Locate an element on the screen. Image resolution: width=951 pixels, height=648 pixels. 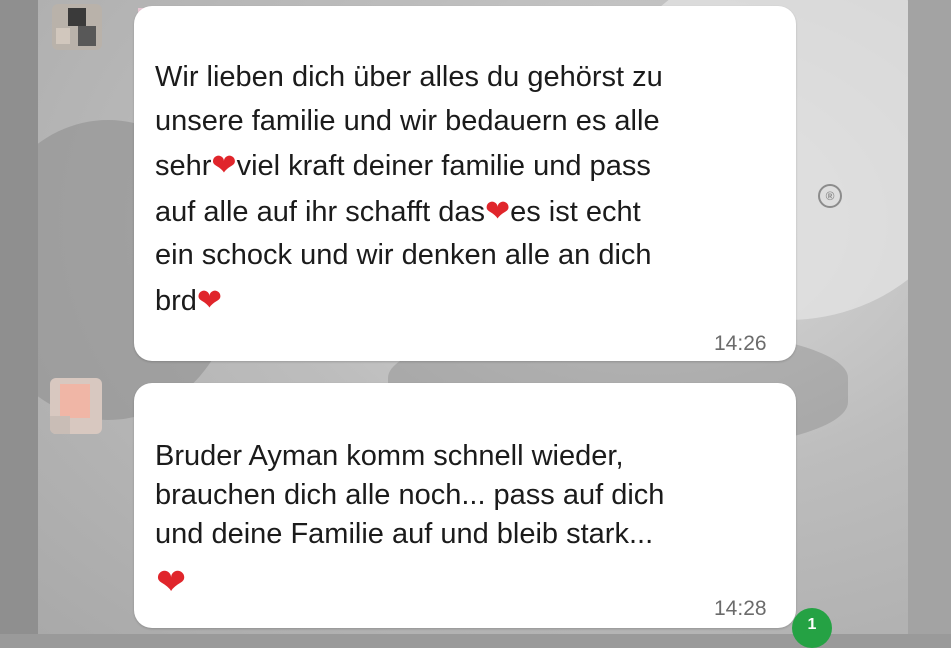
background-edge-left is located at coordinates (19, 317).